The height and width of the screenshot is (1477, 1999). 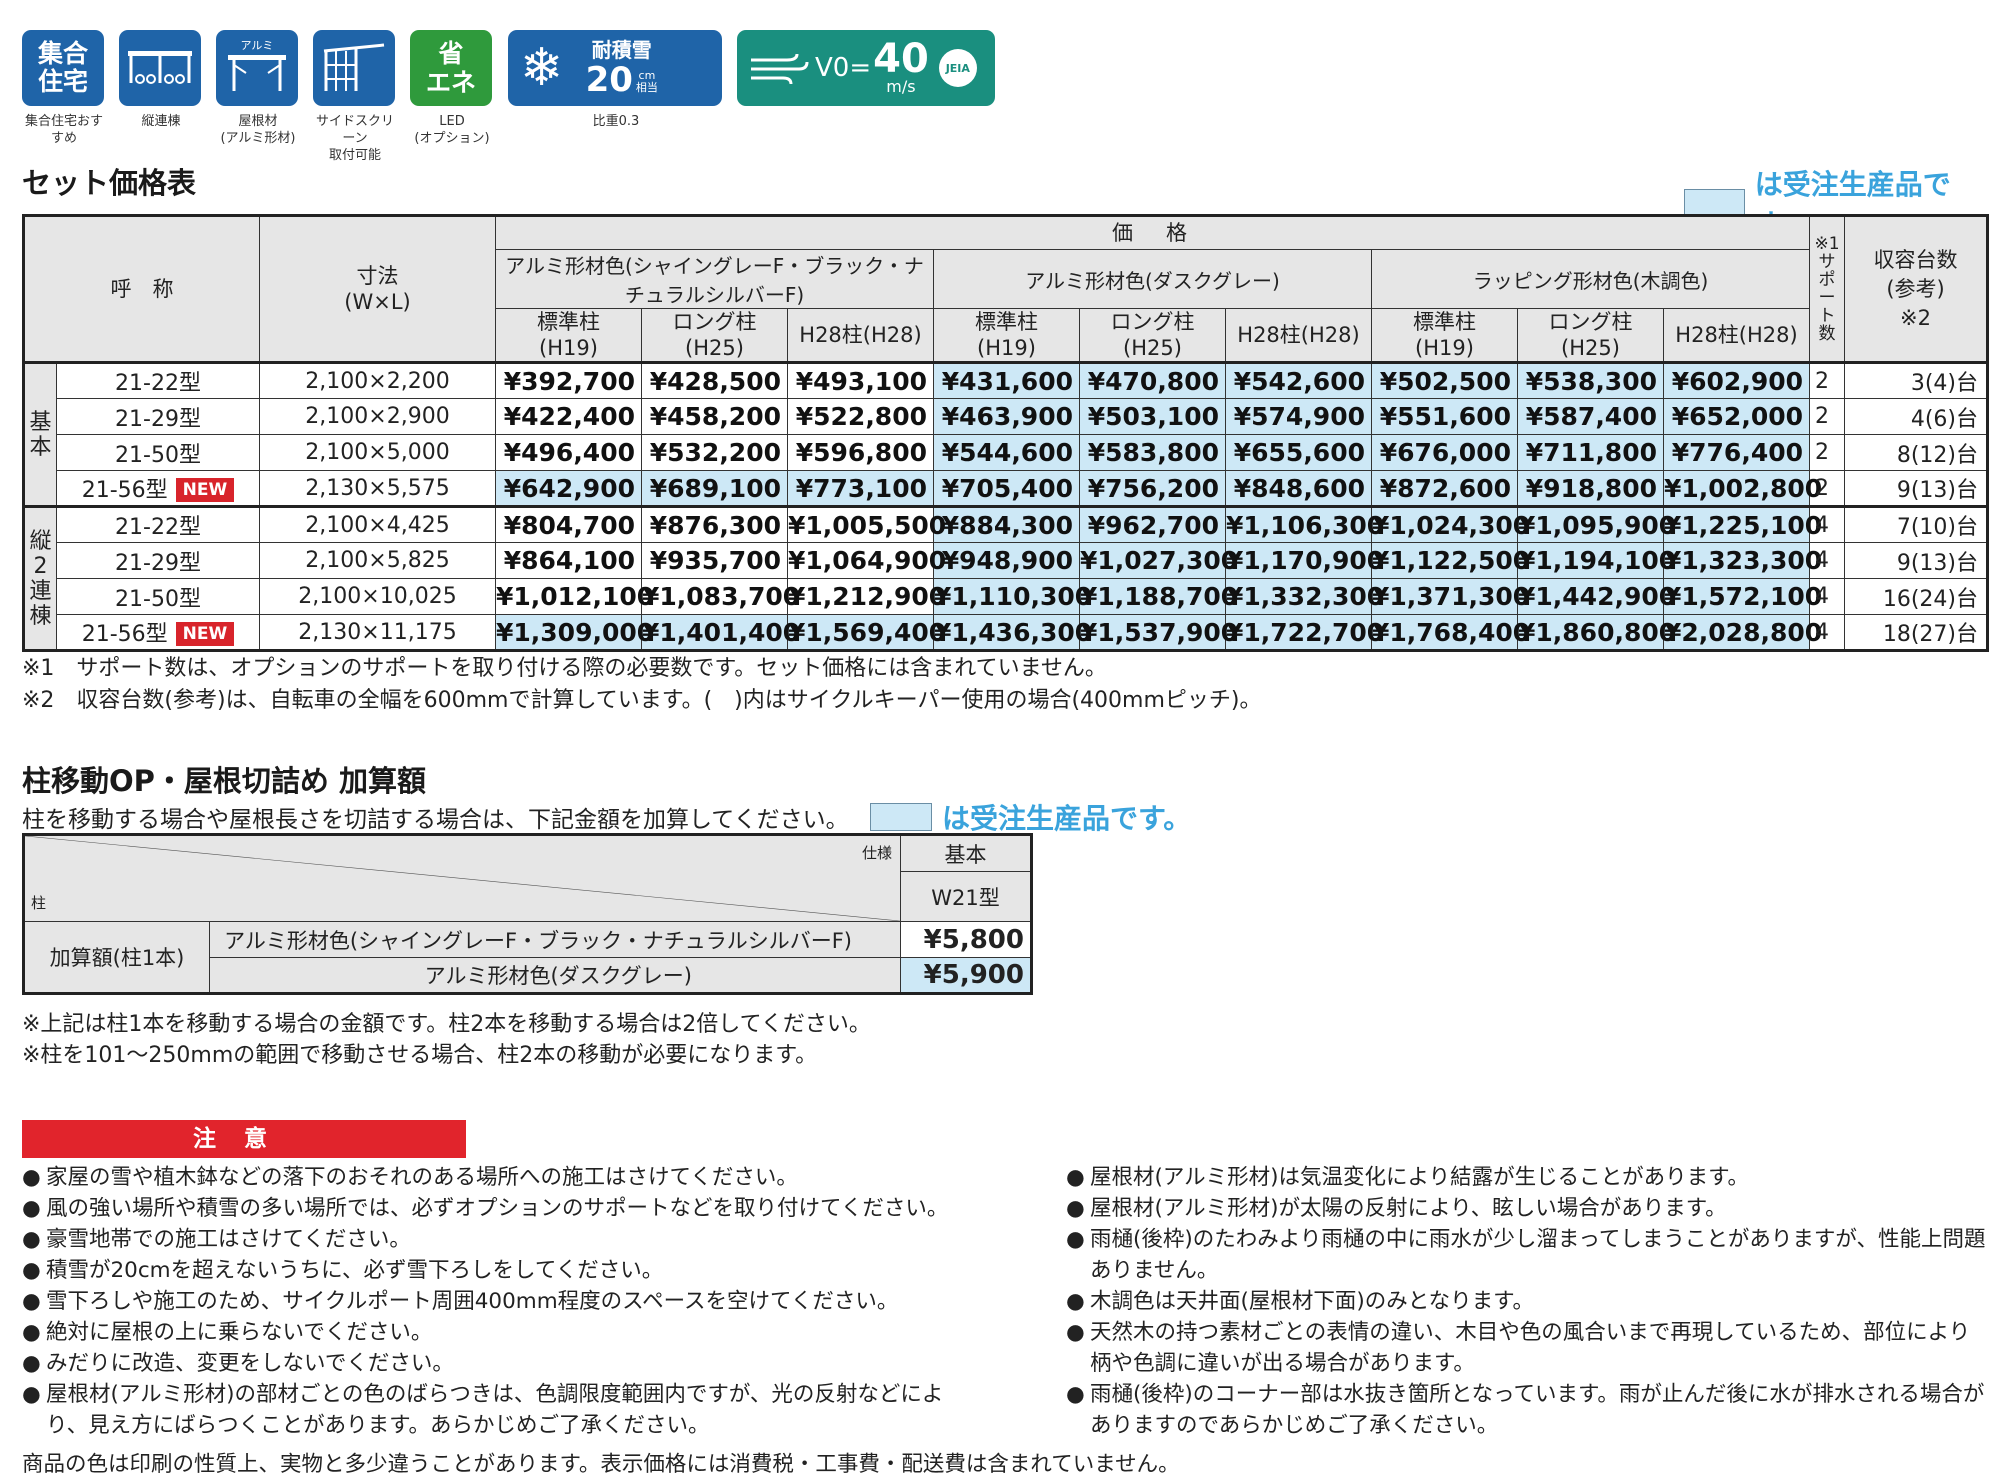 What do you see at coordinates (1152, 279) in the screenshot?
I see `group-aluminum-dusk: アルミ形材色(ダスクグレー)` at bounding box center [1152, 279].